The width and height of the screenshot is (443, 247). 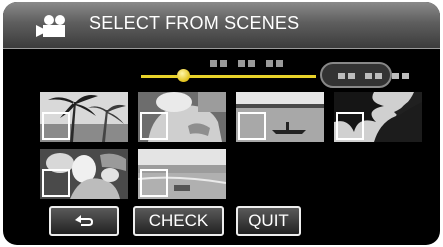 What do you see at coordinates (183, 75) in the screenshot?
I see `scene-slider-knob` at bounding box center [183, 75].